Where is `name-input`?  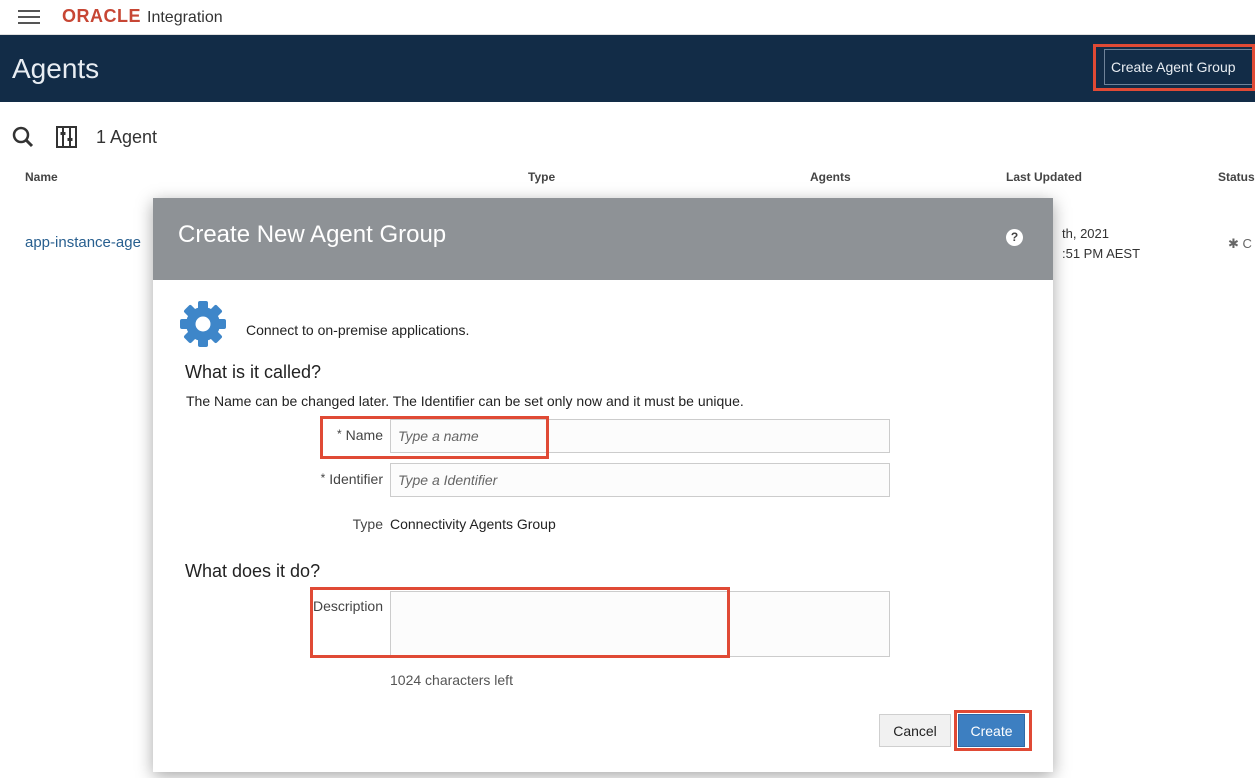 name-input is located at coordinates (640, 436).